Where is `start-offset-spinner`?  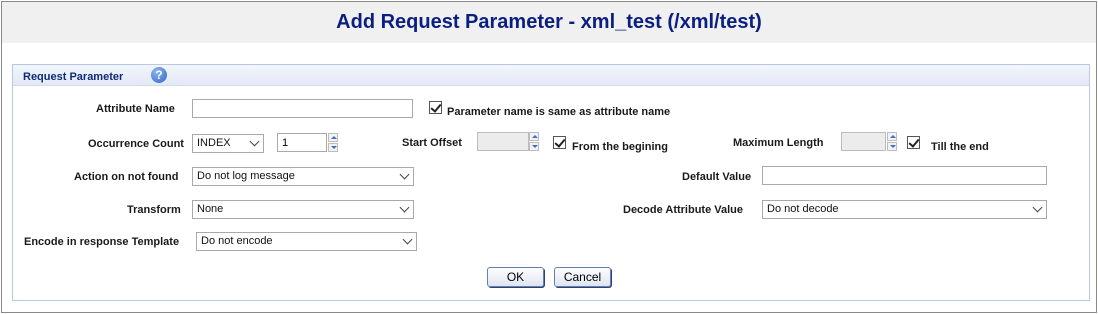 start-offset-spinner is located at coordinates (534, 141).